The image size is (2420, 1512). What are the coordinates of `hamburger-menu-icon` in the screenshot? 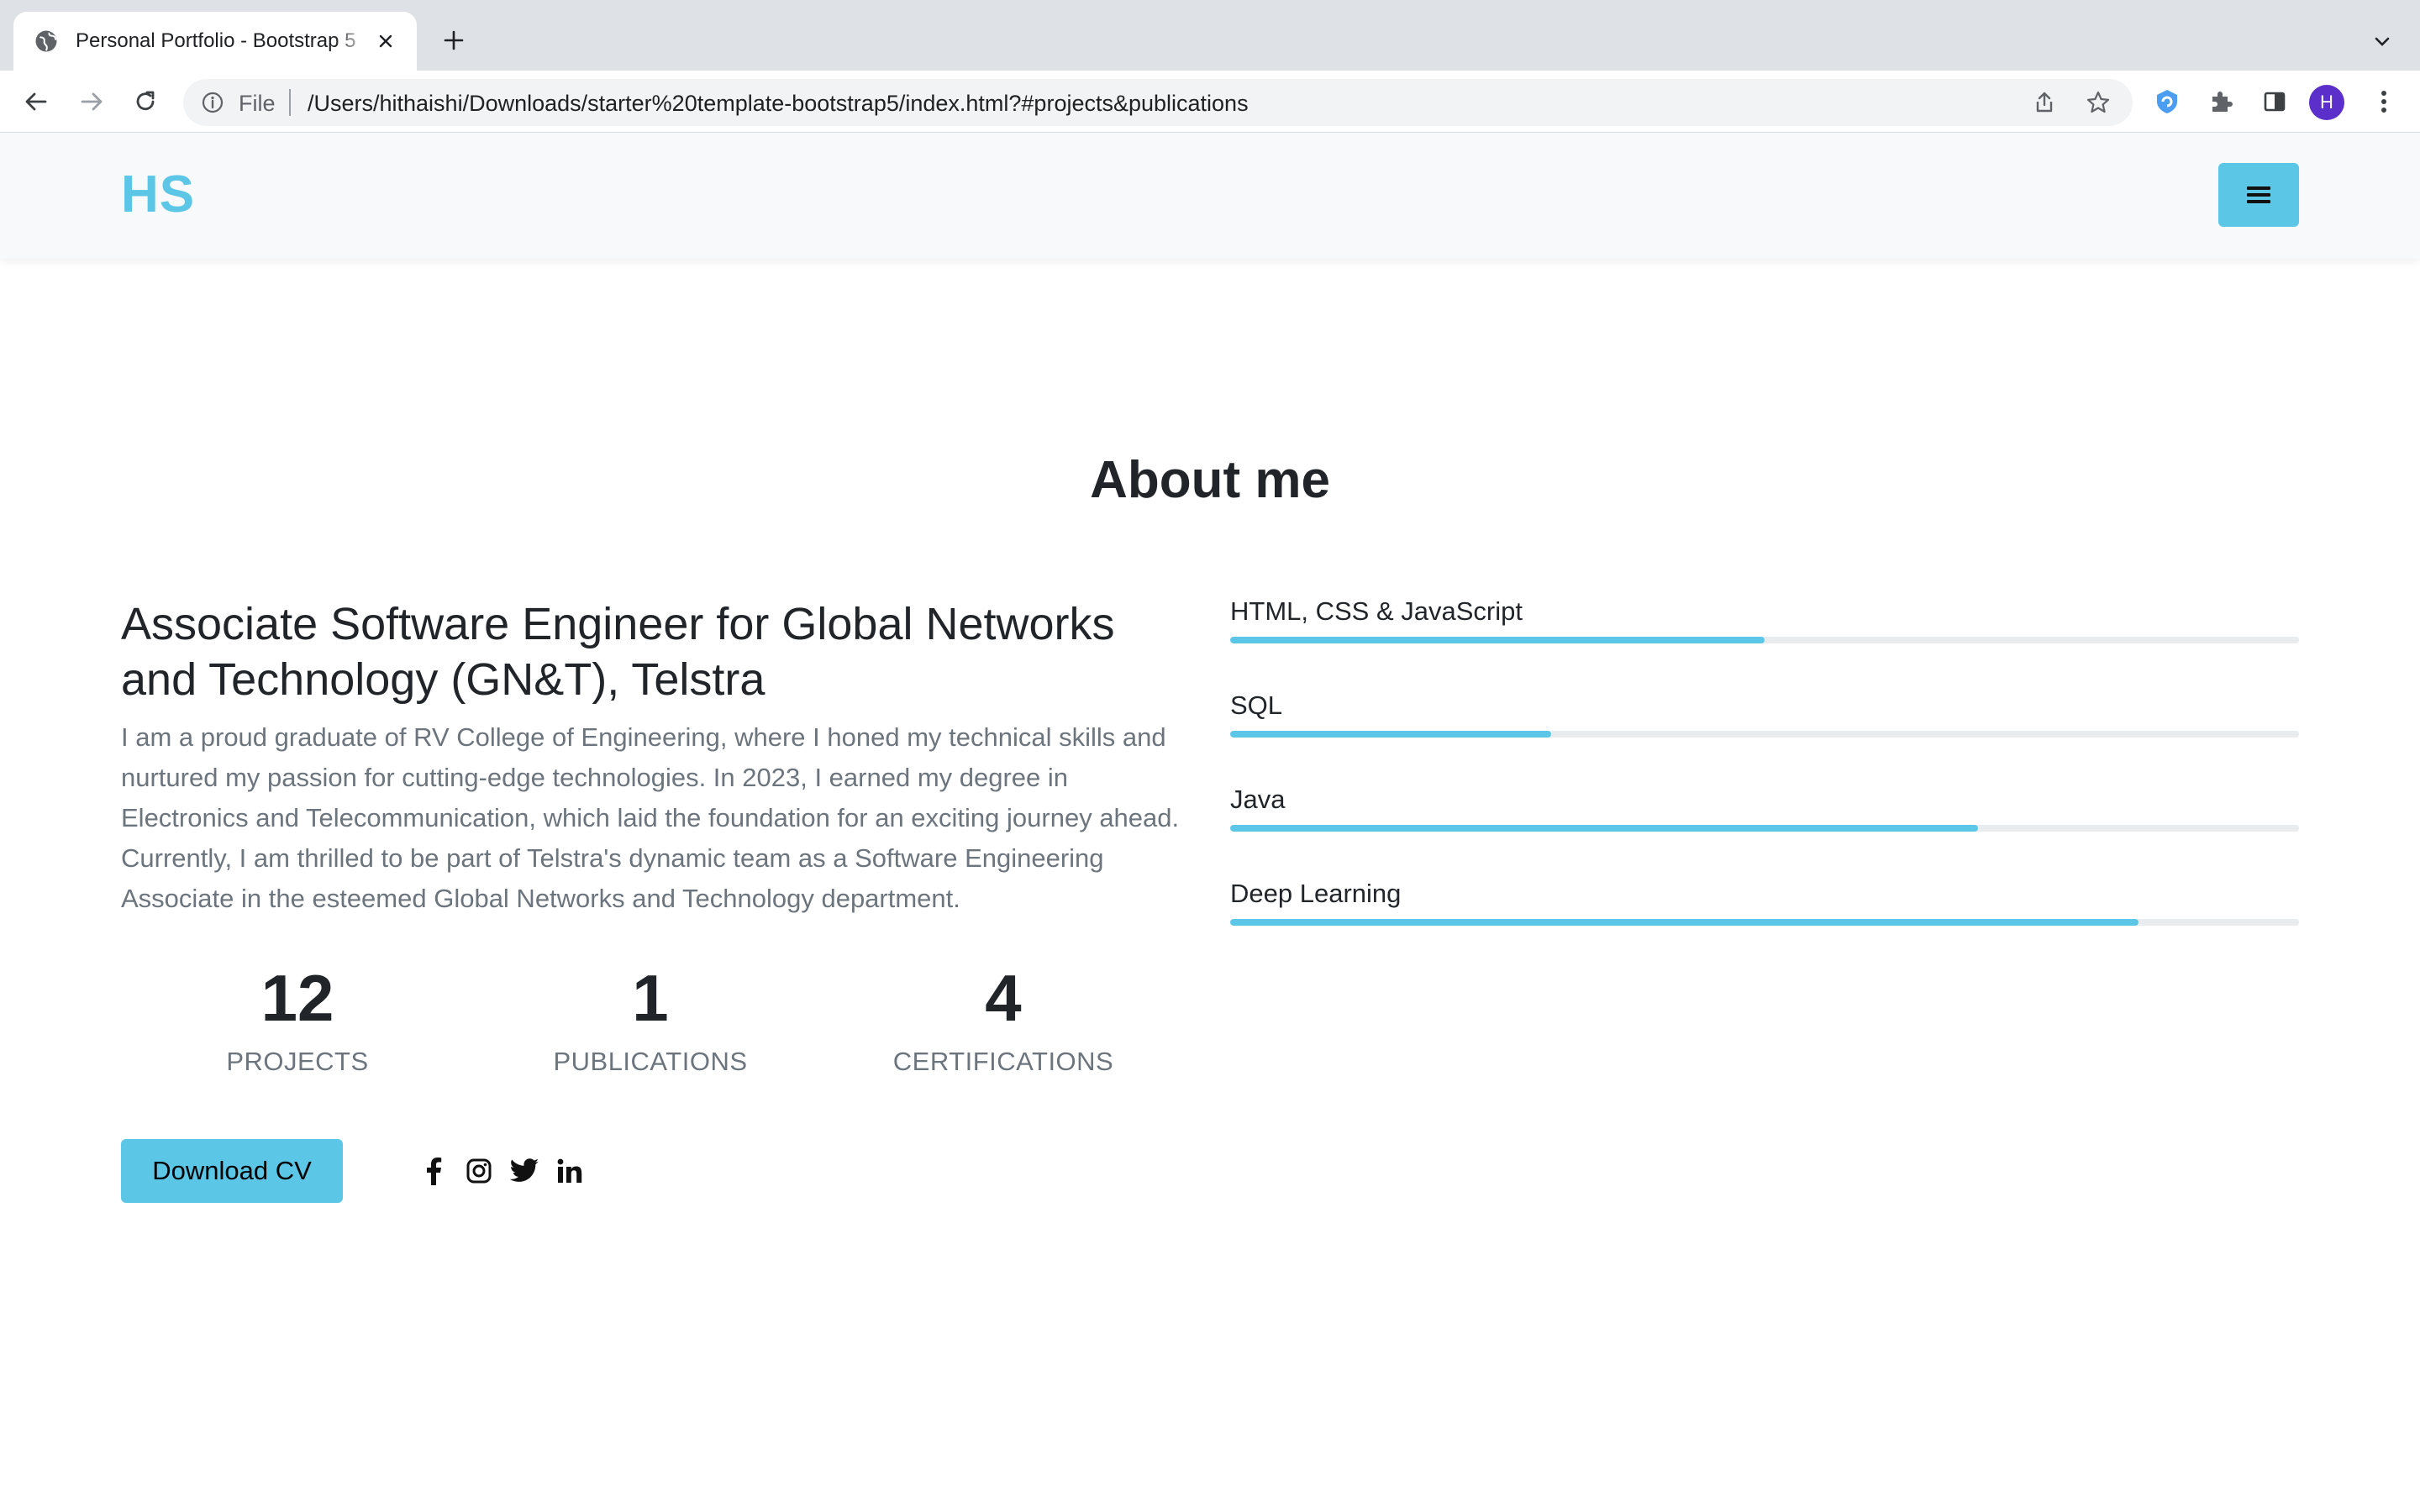 It's located at (2258, 194).